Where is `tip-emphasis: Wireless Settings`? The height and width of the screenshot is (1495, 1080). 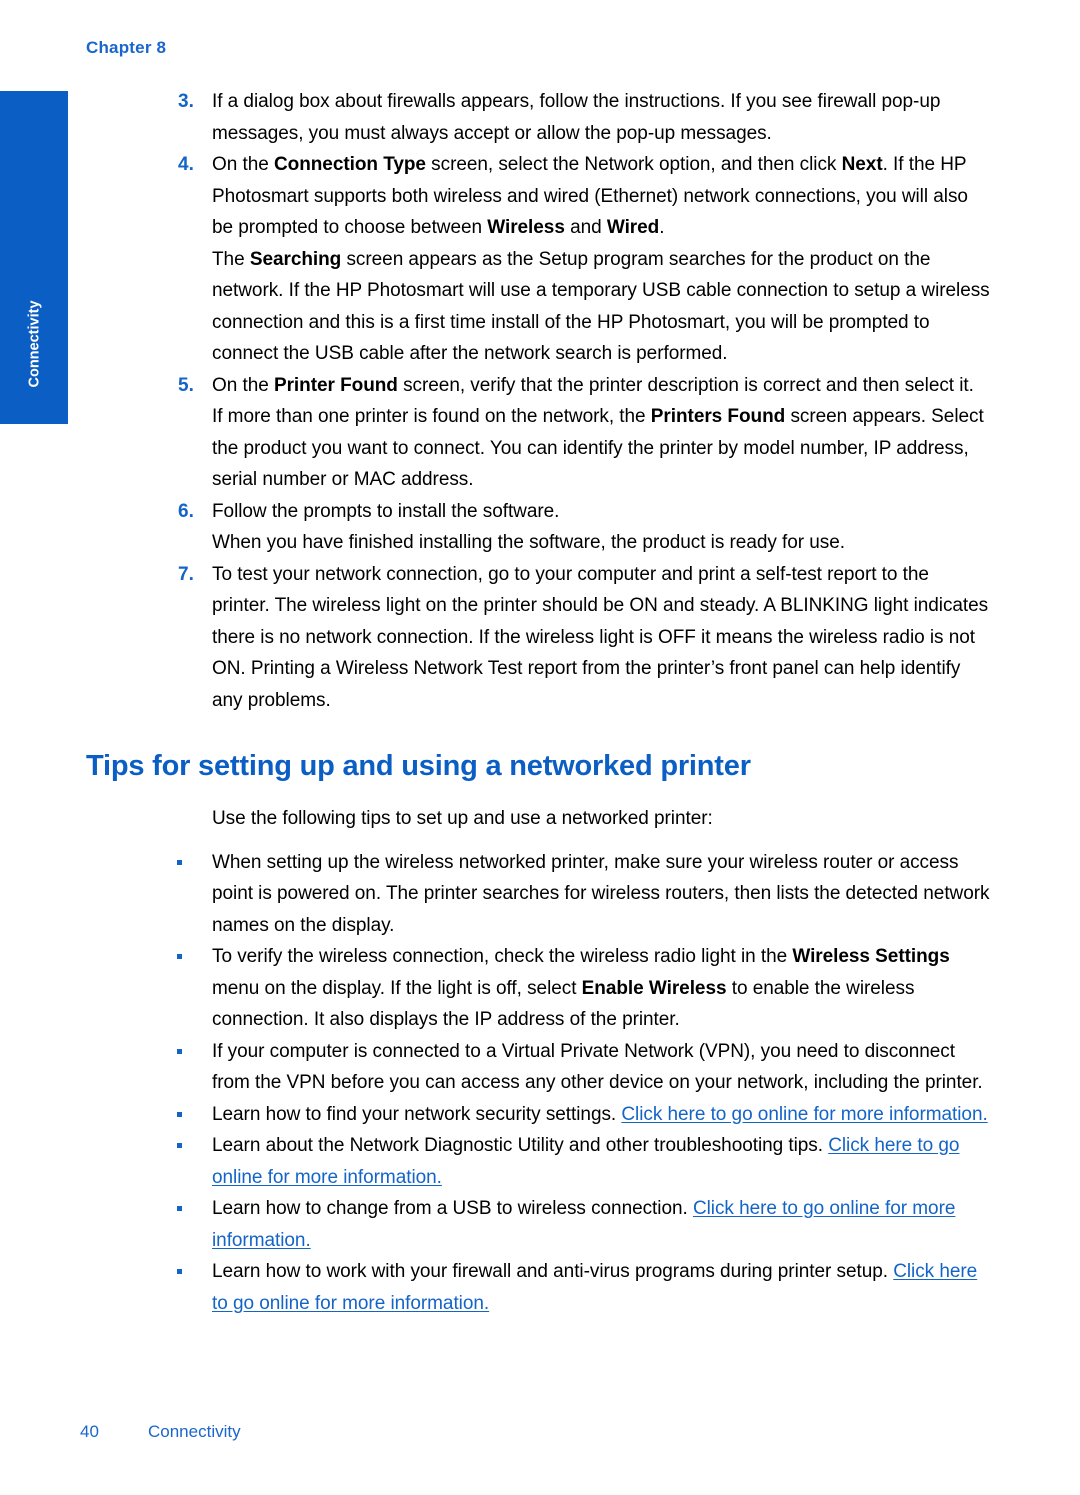 tip-emphasis: Wireless Settings is located at coordinates (871, 956).